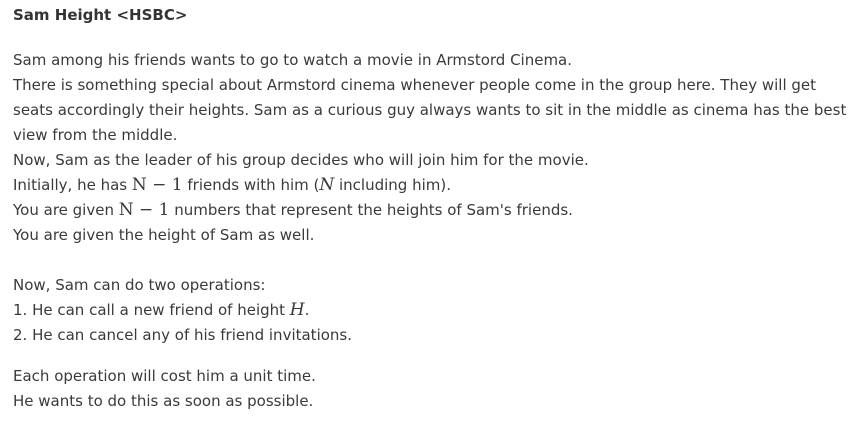 The width and height of the screenshot is (863, 422). I want to click on statement-line: He wants to do this as soon as possible., so click(163, 401).